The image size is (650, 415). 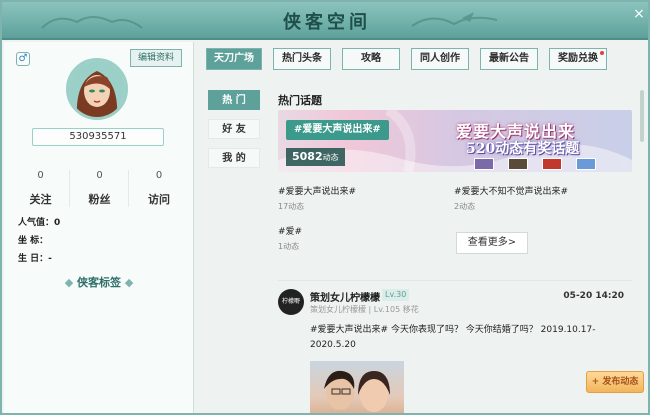 I want to click on tab-guides: 攻略, so click(x=371, y=59).